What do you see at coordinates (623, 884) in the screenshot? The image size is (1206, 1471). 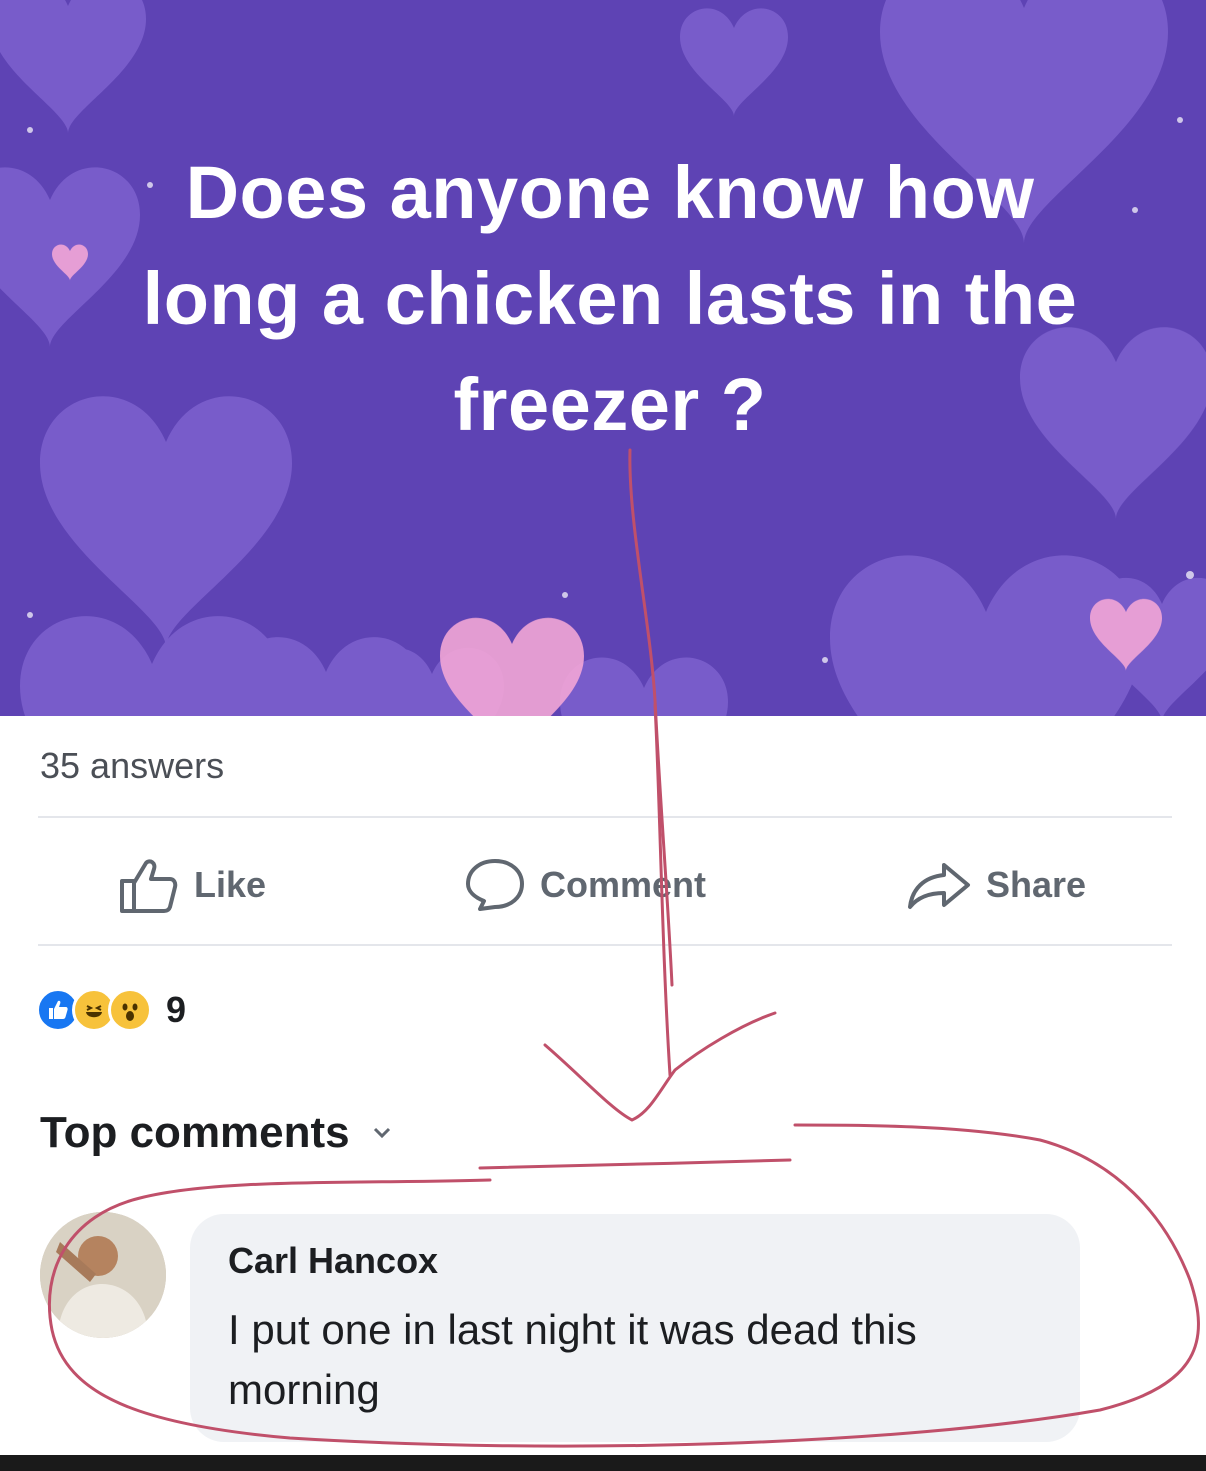 I see `comment-label: Comment` at bounding box center [623, 884].